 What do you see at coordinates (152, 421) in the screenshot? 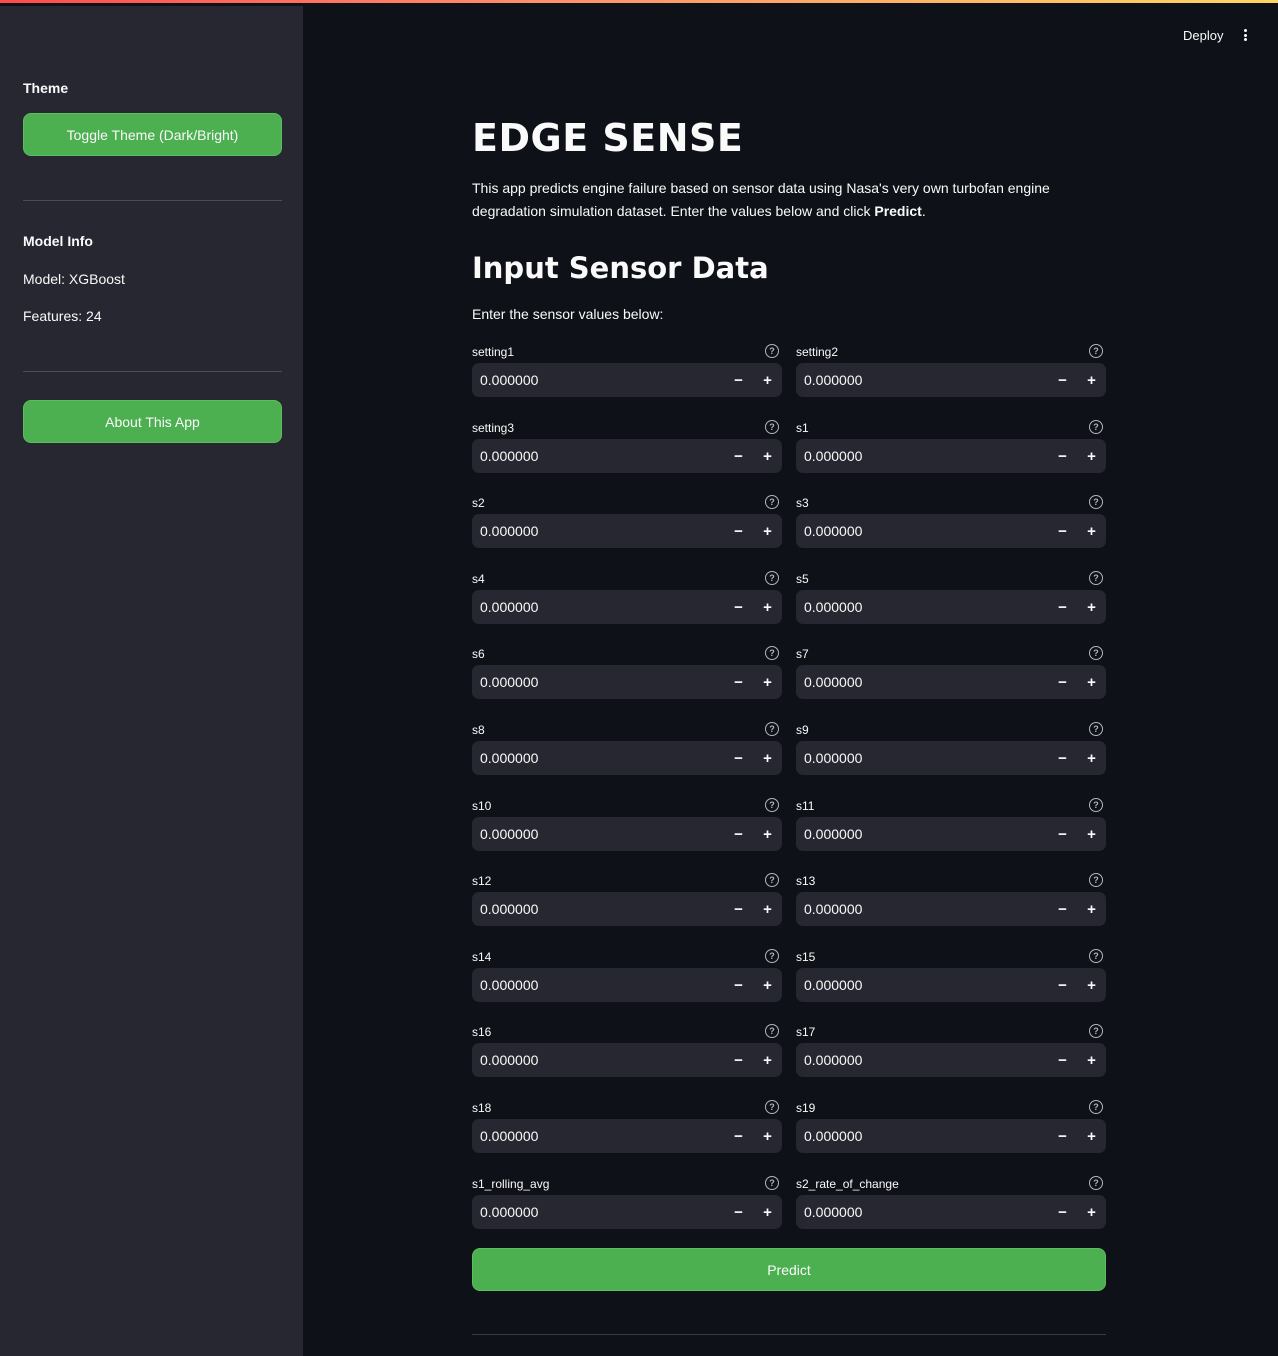
I see `about-app-button: About This App` at bounding box center [152, 421].